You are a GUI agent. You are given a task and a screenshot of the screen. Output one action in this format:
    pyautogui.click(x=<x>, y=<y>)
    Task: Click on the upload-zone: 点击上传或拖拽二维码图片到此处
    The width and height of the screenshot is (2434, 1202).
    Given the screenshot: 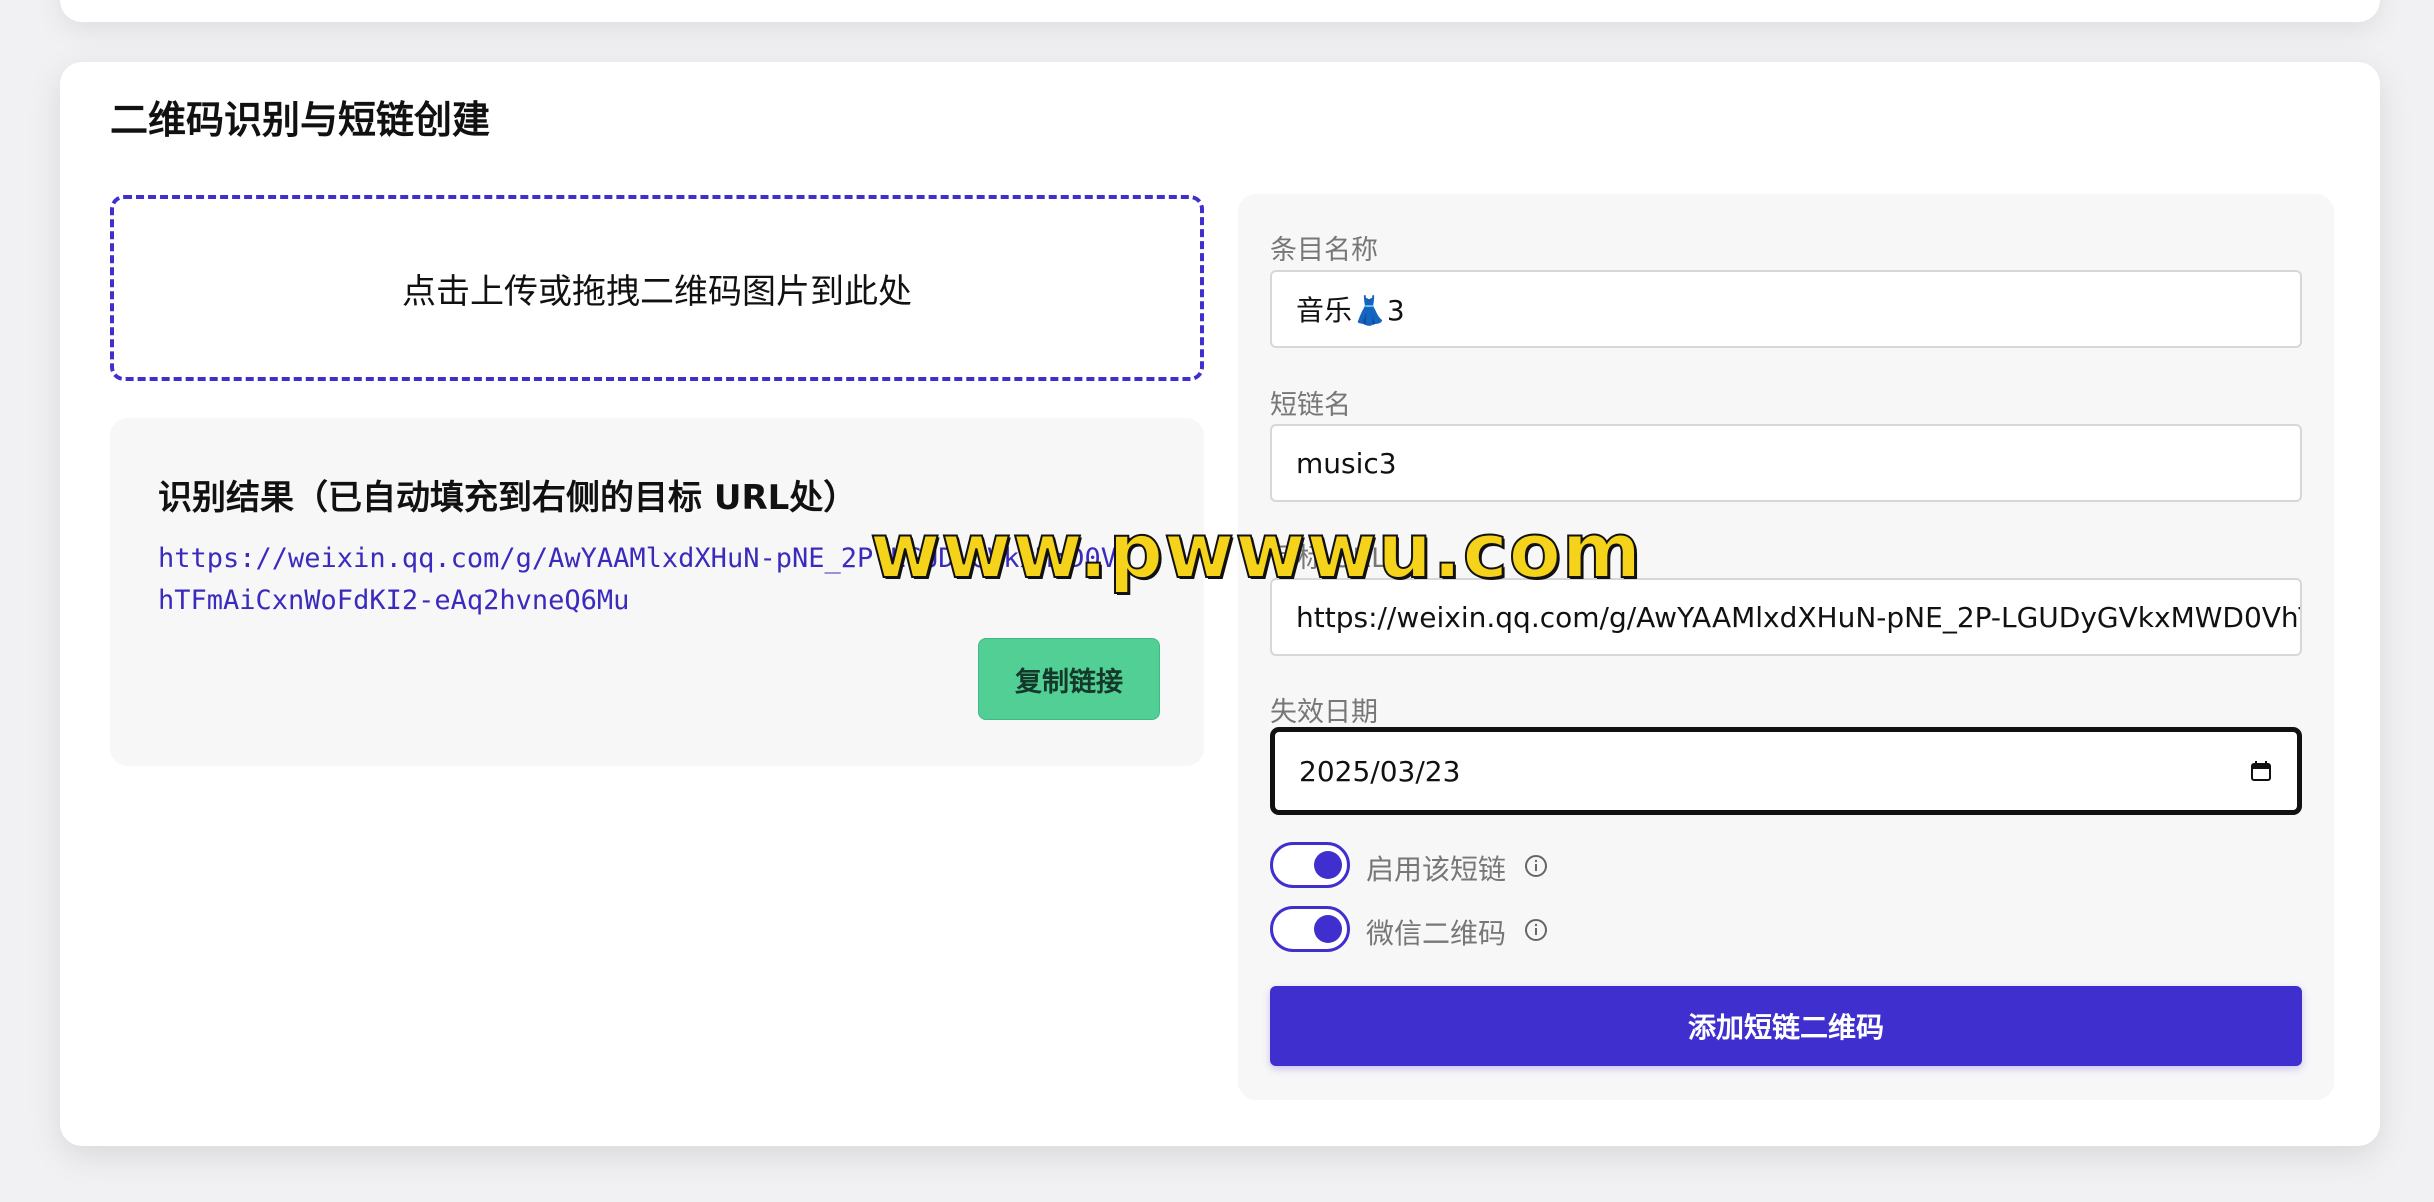 What is the action you would take?
    pyautogui.click(x=657, y=288)
    